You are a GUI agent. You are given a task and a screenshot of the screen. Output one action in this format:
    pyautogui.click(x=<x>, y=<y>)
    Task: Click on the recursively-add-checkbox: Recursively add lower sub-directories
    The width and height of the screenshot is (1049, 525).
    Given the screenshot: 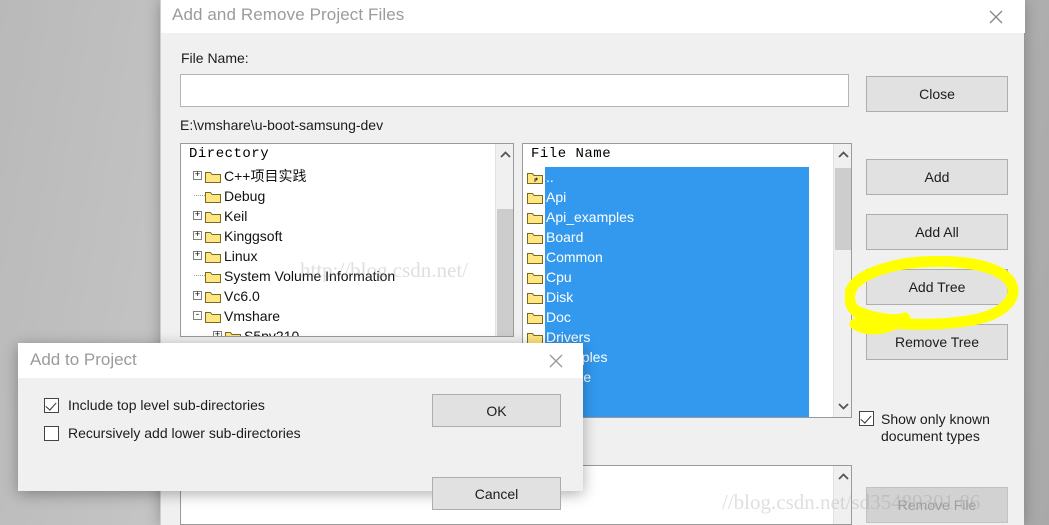 What is the action you would take?
    pyautogui.click(x=172, y=433)
    